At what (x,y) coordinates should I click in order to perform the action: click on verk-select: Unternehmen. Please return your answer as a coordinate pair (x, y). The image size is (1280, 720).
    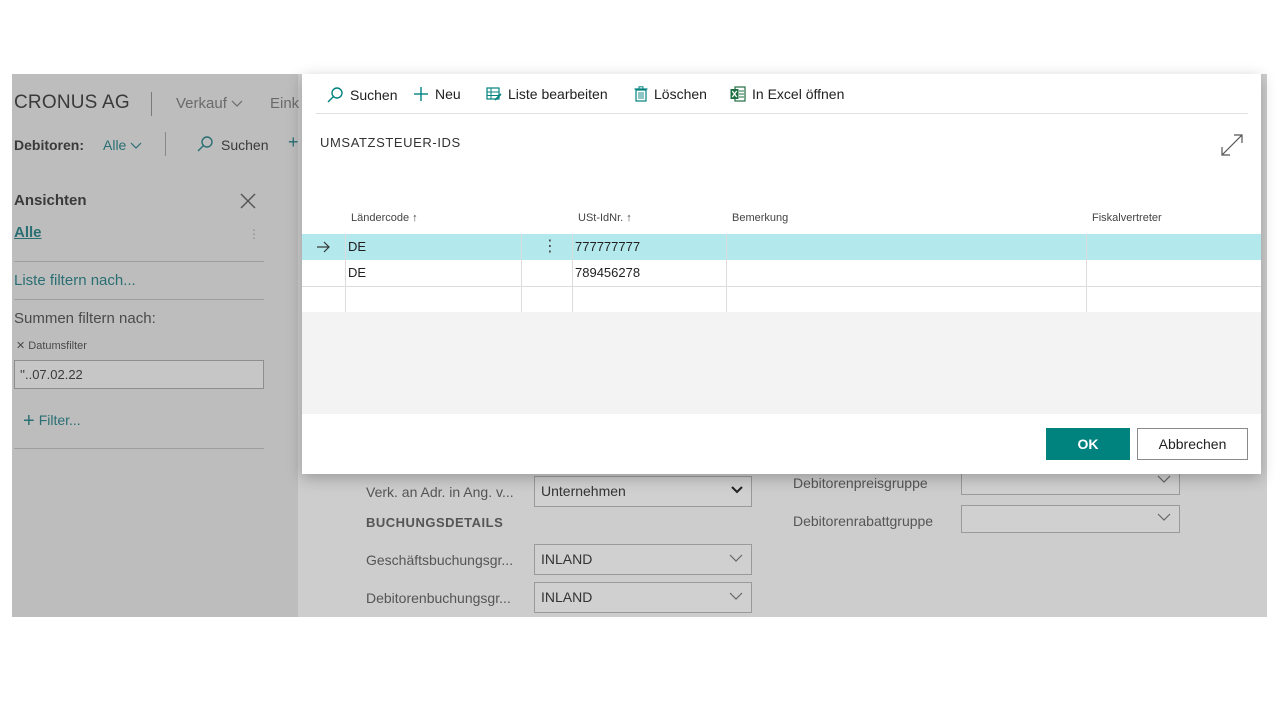
    Looking at the image, I should click on (643, 491).